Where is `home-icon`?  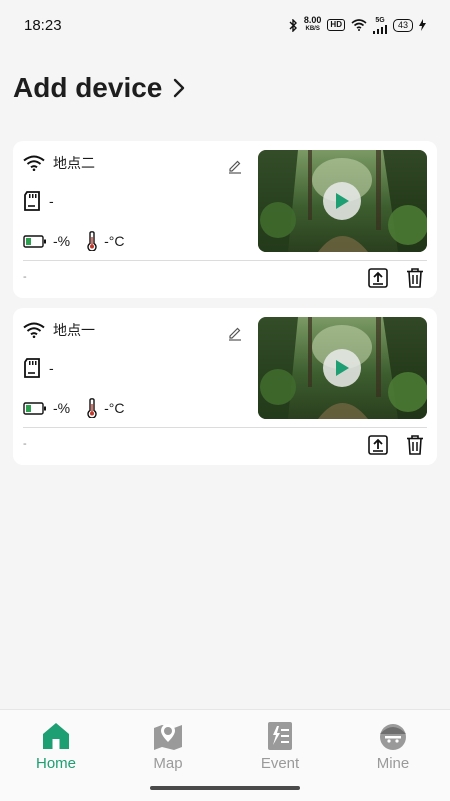
home-icon is located at coordinates (56, 736).